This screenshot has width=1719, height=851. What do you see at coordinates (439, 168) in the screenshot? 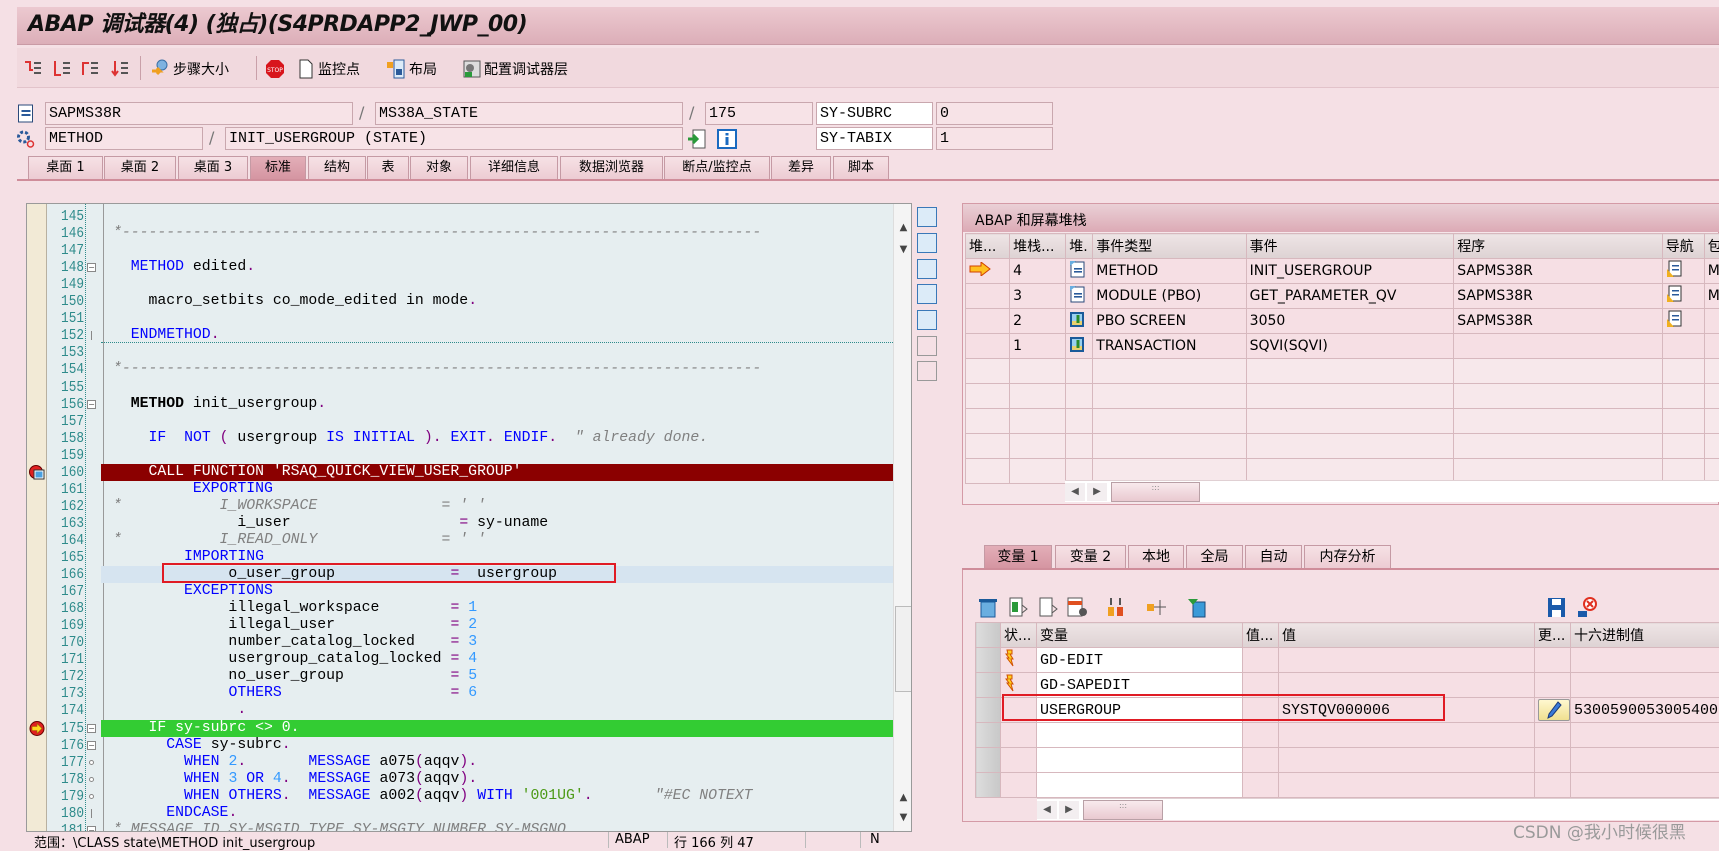
I see `tab-6: 对象` at bounding box center [439, 168].